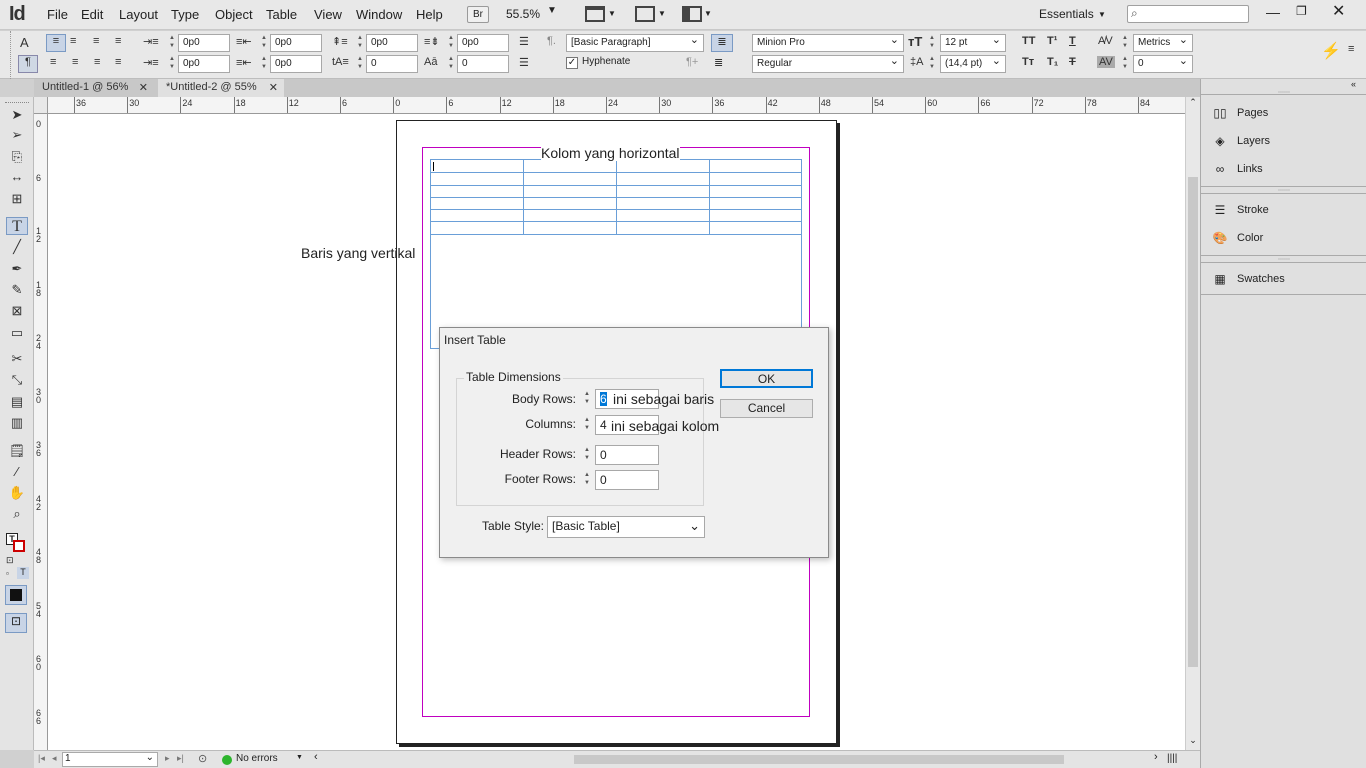  What do you see at coordinates (221, 88) in the screenshot?
I see `tab-untitled-2: *Untitled-2 @ 55% ✕` at bounding box center [221, 88].